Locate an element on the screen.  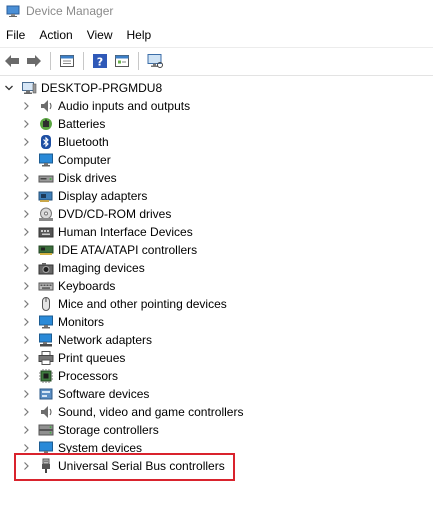
tree-item-label: Mice and other pointing devices is located at coordinates (142, 304).